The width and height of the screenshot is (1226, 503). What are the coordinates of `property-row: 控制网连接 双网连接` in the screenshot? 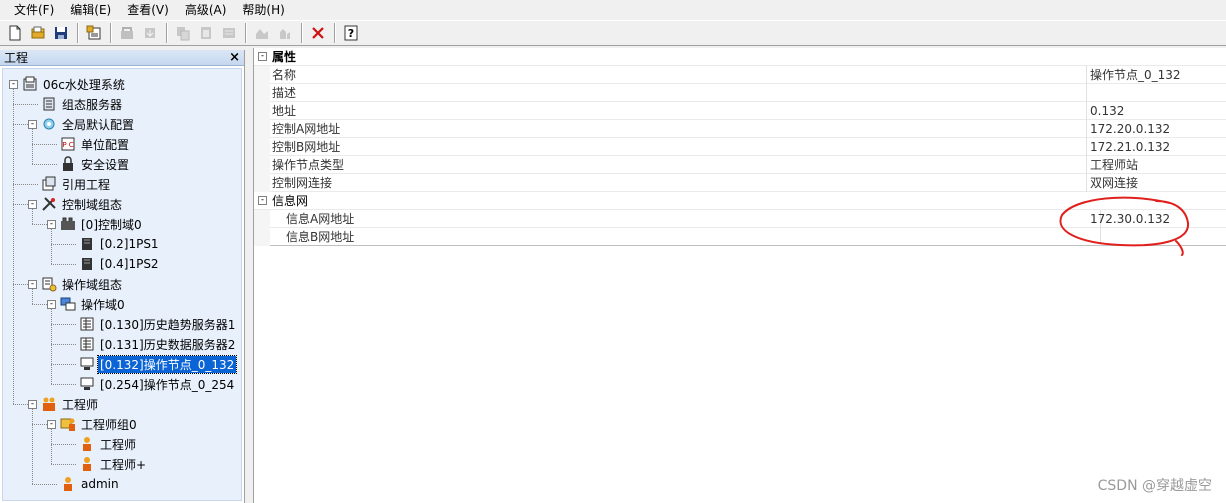 It's located at (740, 182).